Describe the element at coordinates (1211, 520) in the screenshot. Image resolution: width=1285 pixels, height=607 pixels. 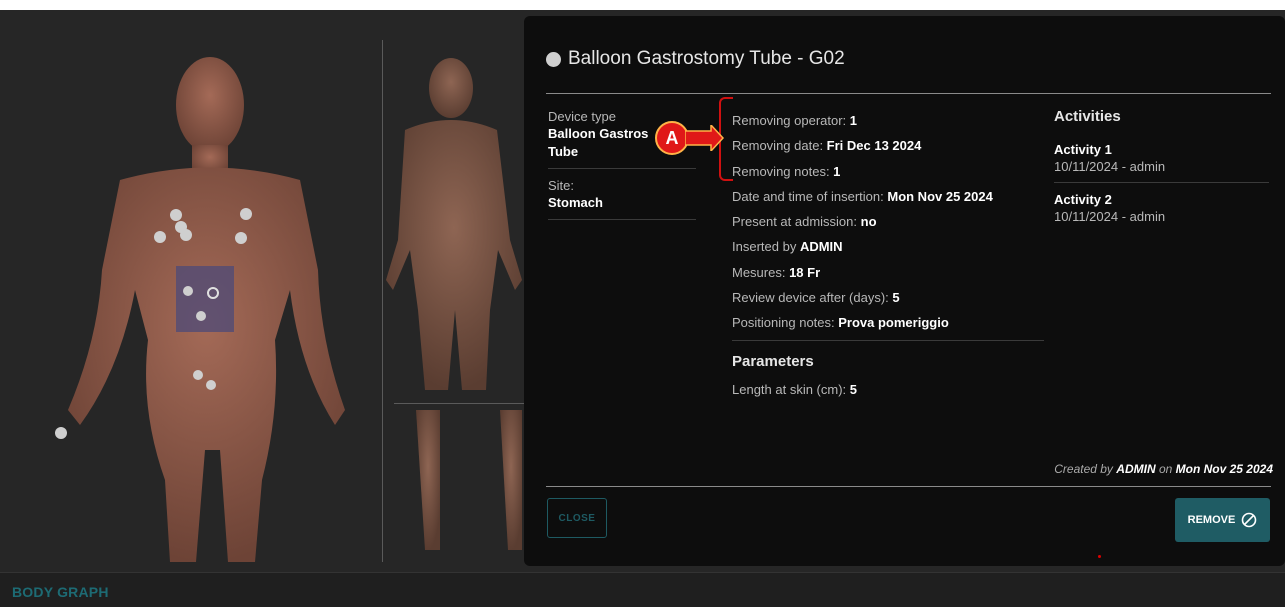
I see `remove-button-label: REMOVE` at that location.